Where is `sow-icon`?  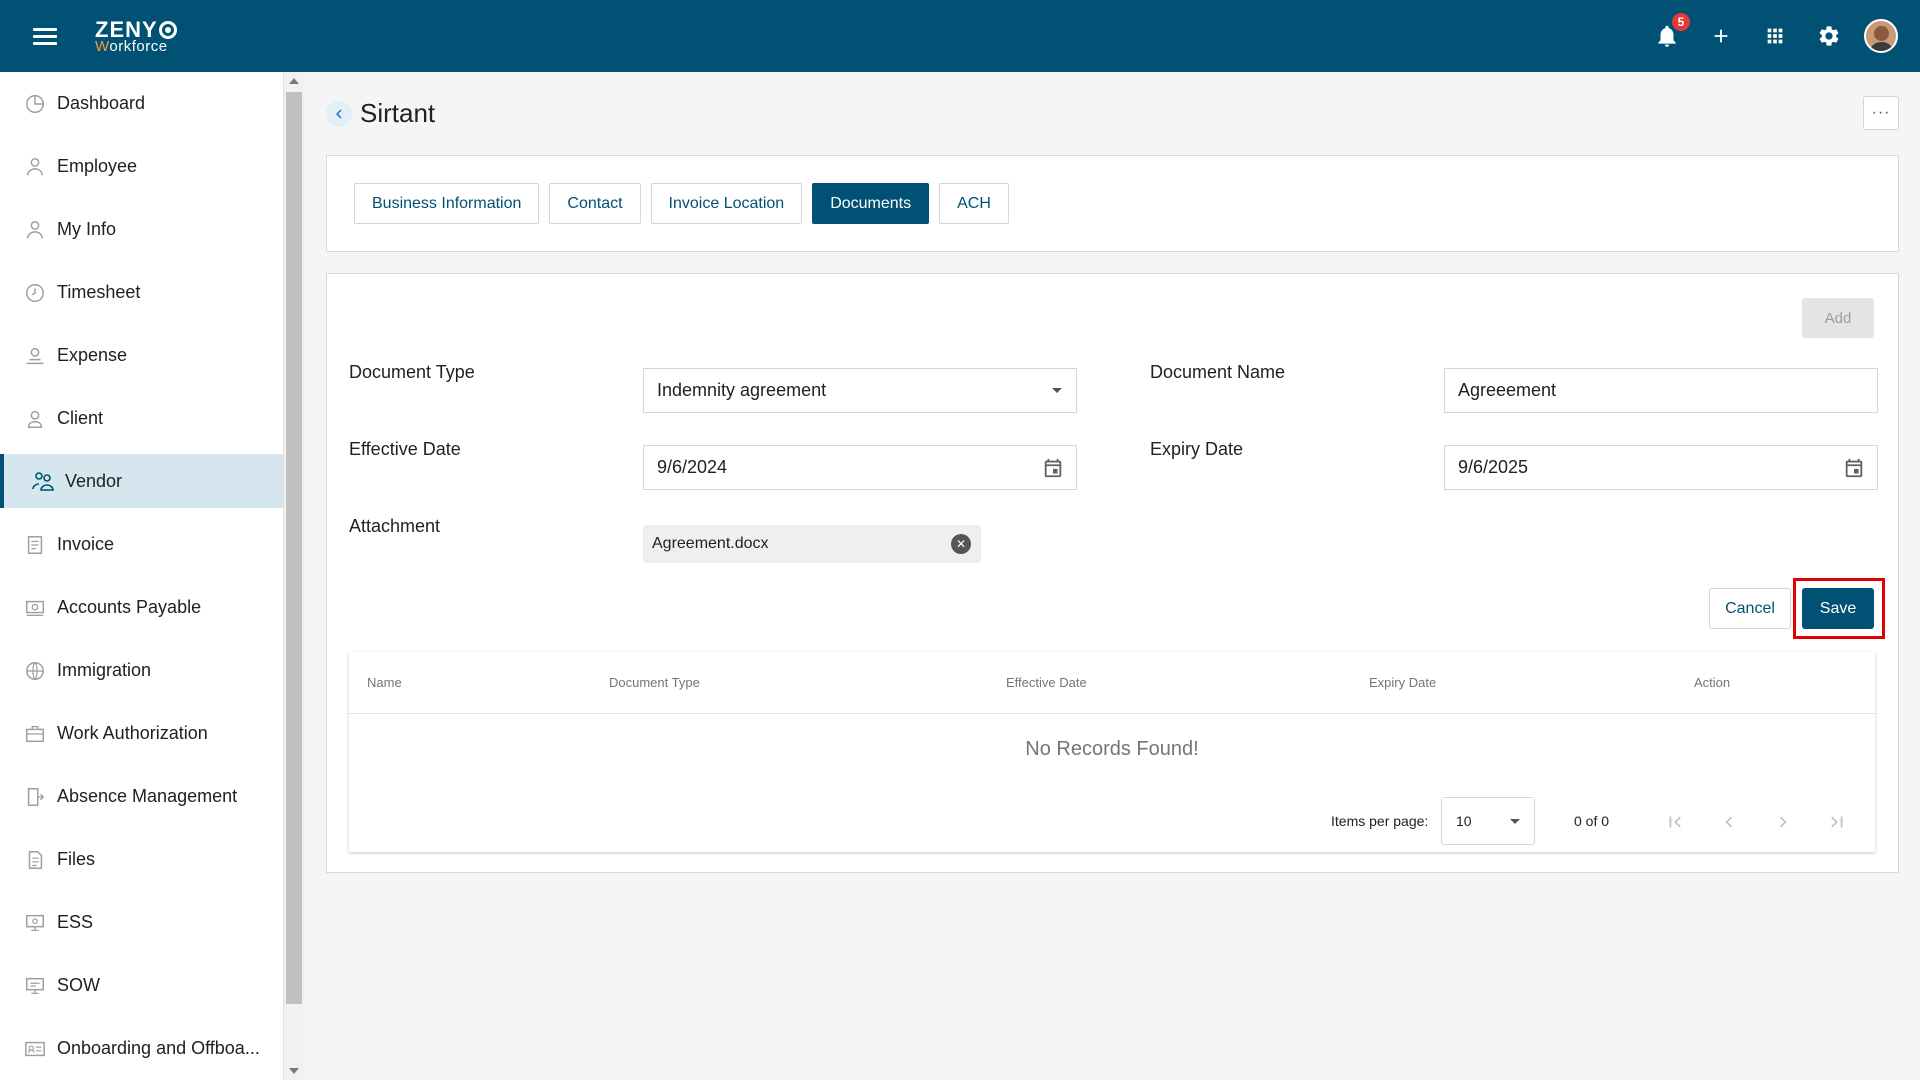 sow-icon is located at coordinates (35, 986).